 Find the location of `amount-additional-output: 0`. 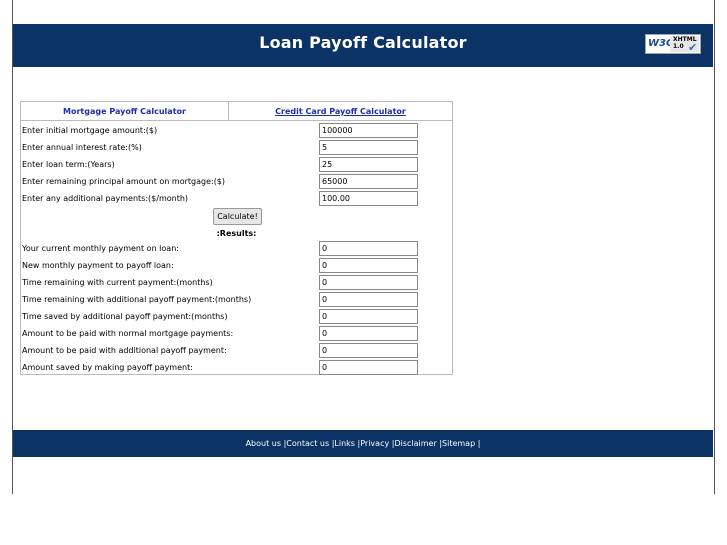

amount-additional-output: 0 is located at coordinates (368, 350).